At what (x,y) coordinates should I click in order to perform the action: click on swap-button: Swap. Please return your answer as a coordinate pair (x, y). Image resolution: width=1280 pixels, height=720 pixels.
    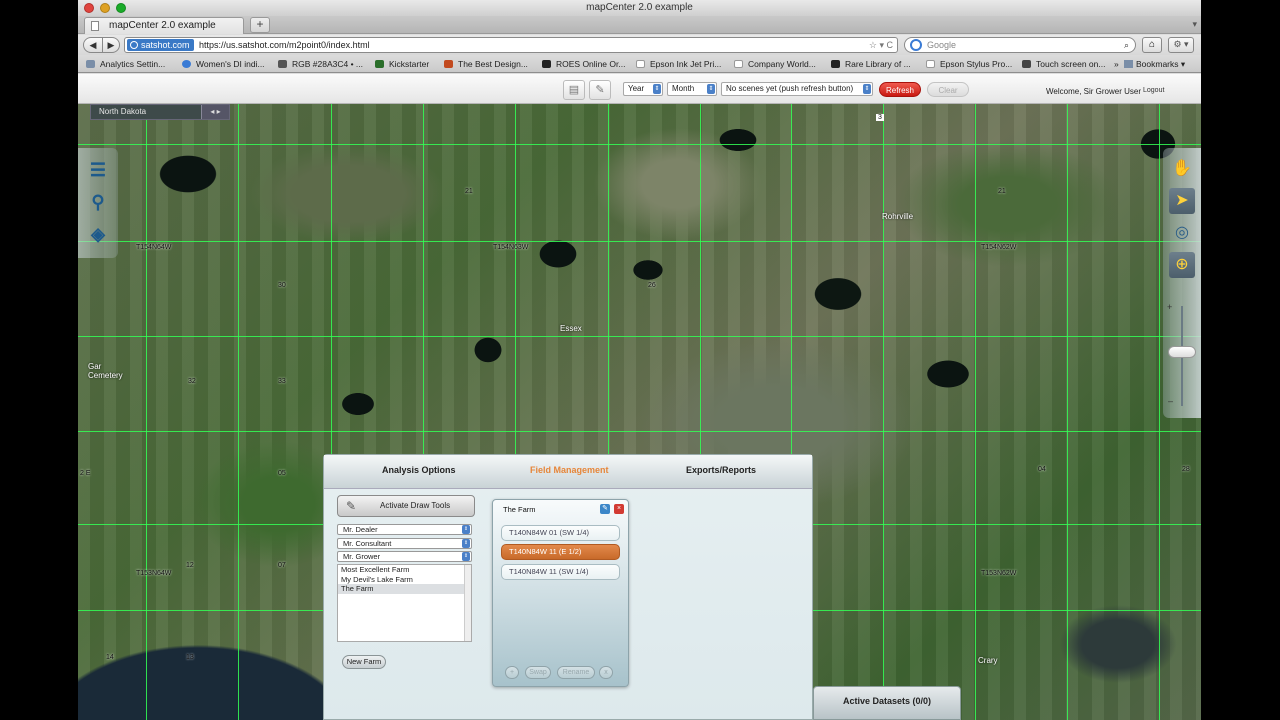
    Looking at the image, I should click on (538, 672).